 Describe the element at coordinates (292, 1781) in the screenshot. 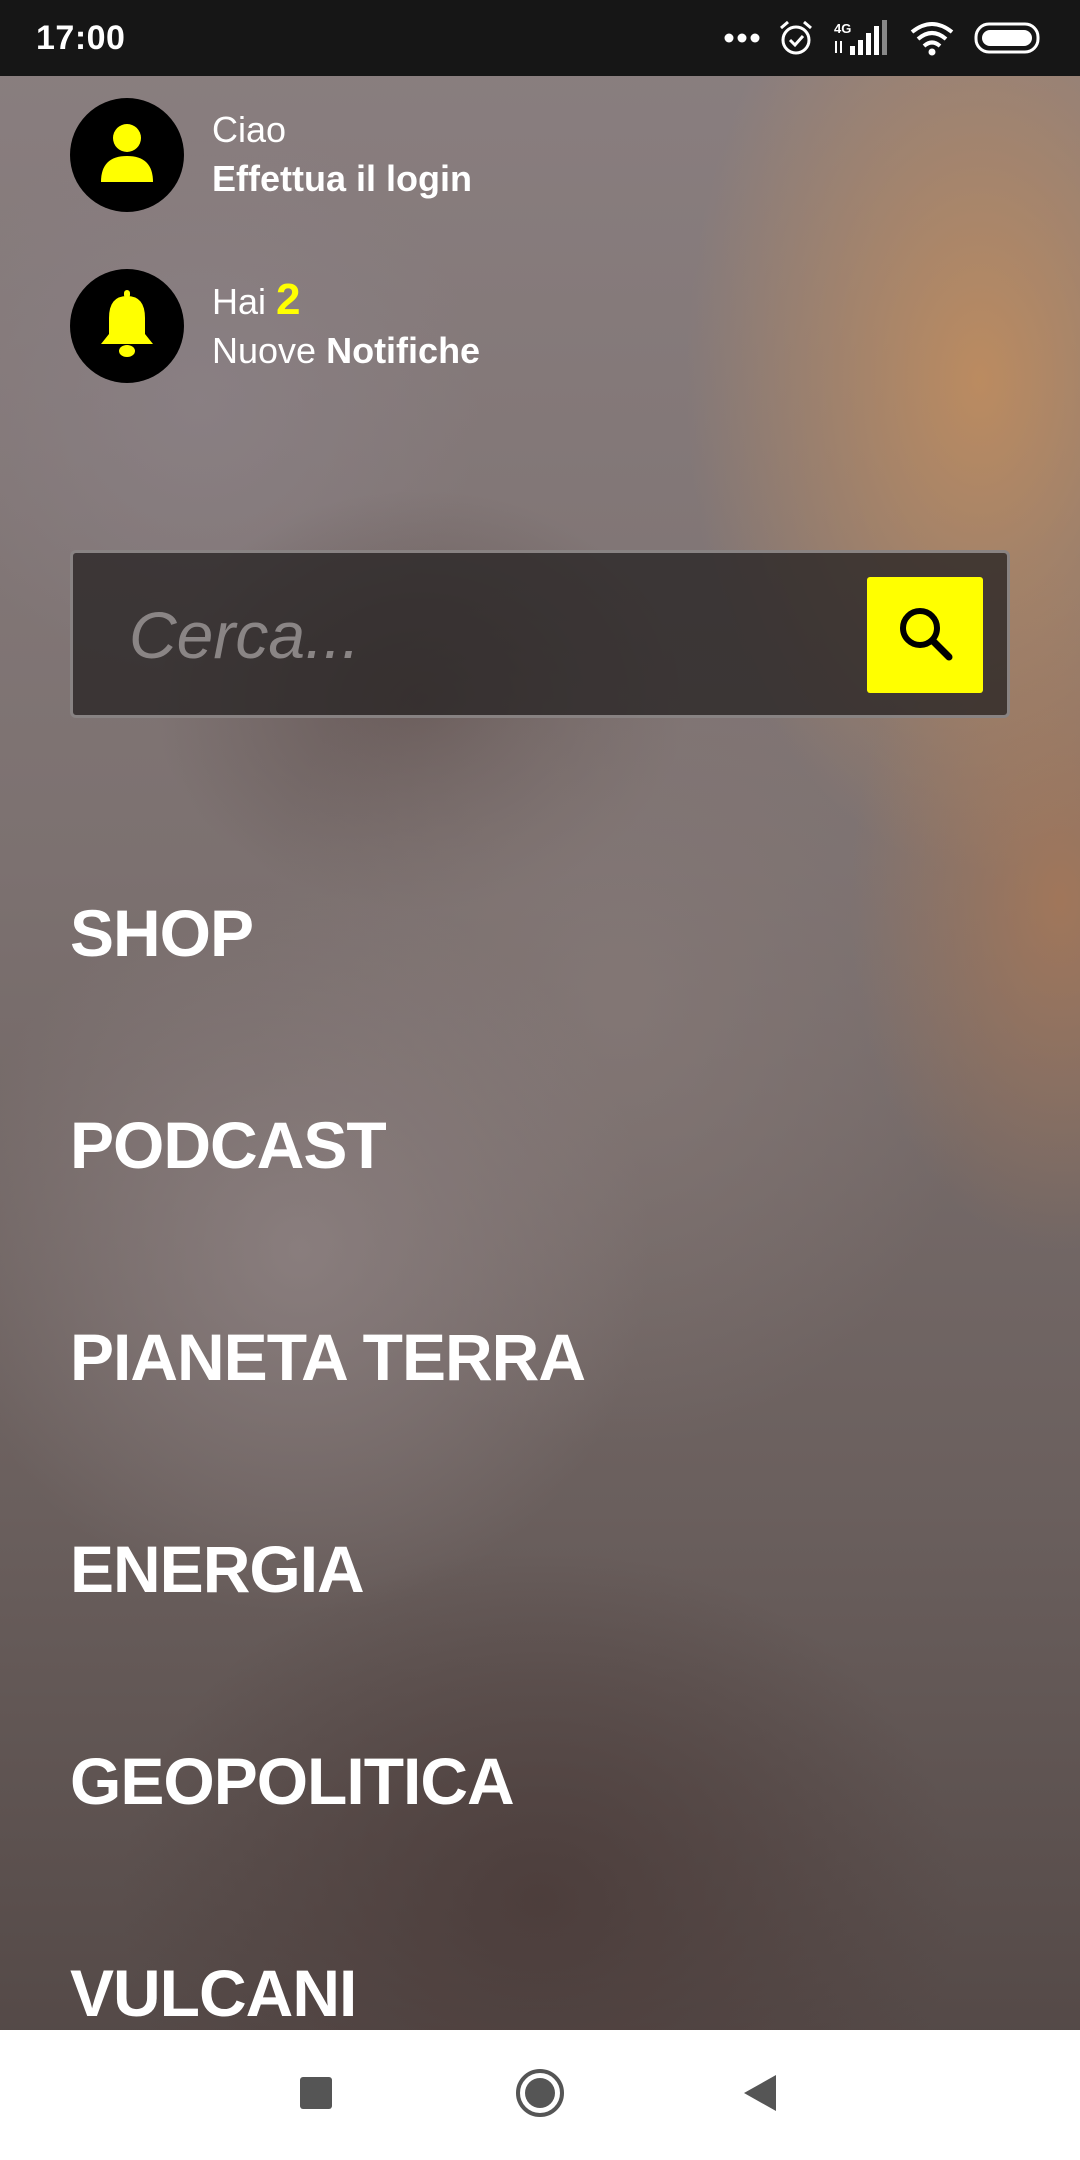

I see `menu-item-geopolitica: GEOPOLITICA` at that location.